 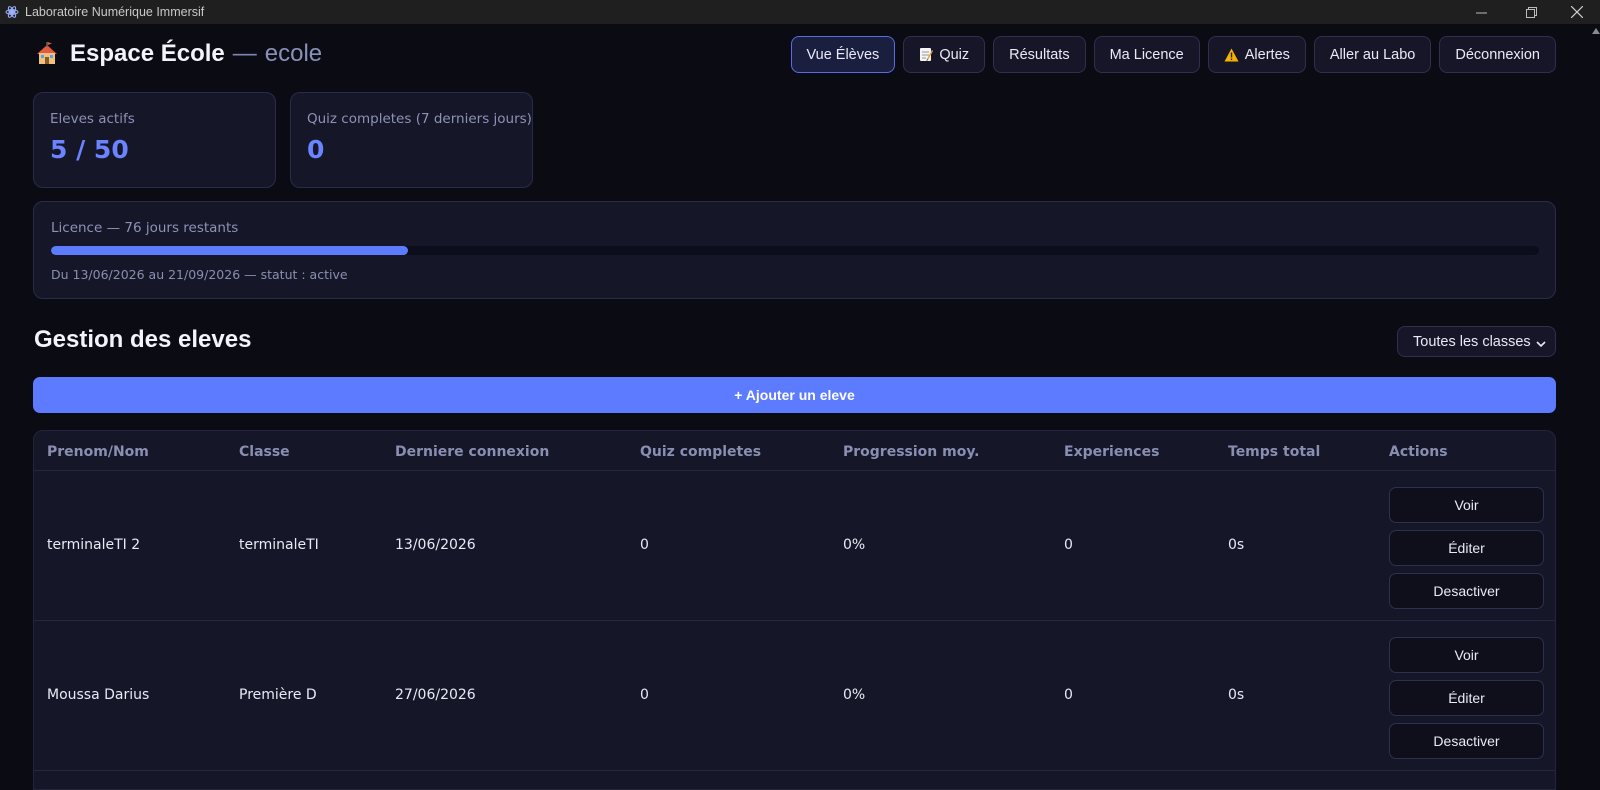 I want to click on stat-value: 5 / 50, so click(x=89, y=149).